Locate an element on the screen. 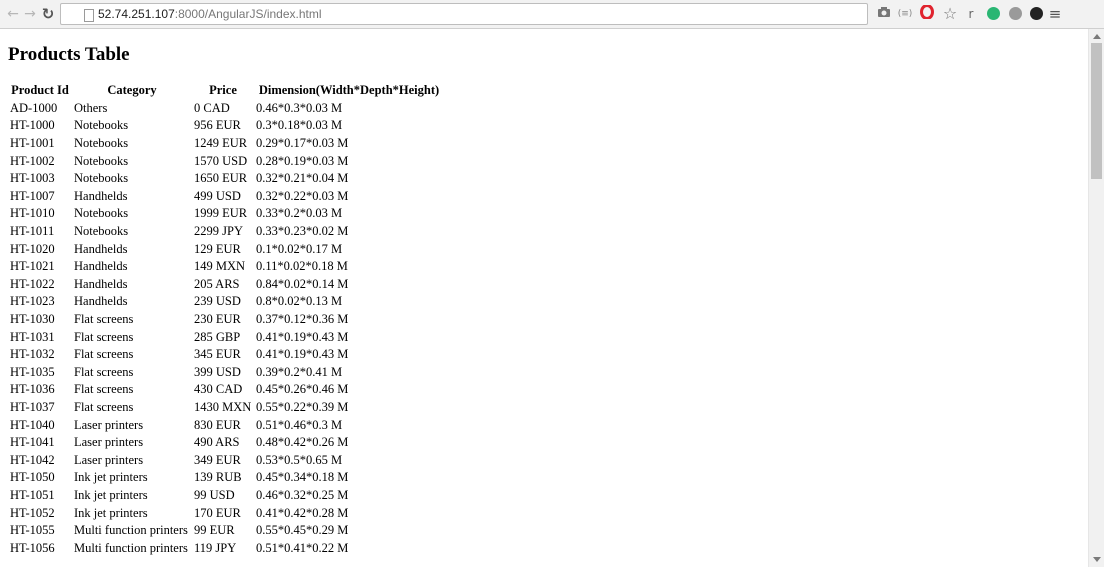  scroll-down-icon is located at coordinates (1097, 559).